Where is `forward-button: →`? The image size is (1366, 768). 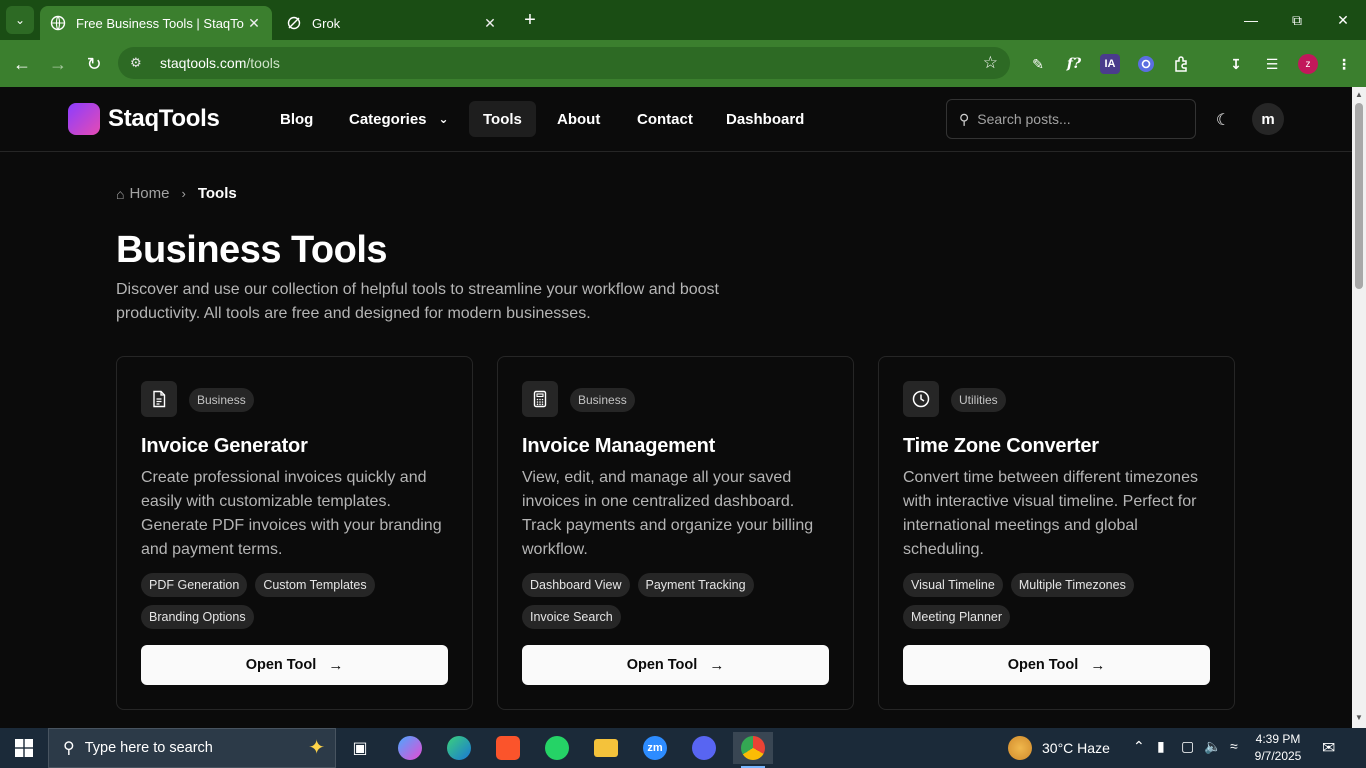
forward-button: → is located at coordinates (58, 64).